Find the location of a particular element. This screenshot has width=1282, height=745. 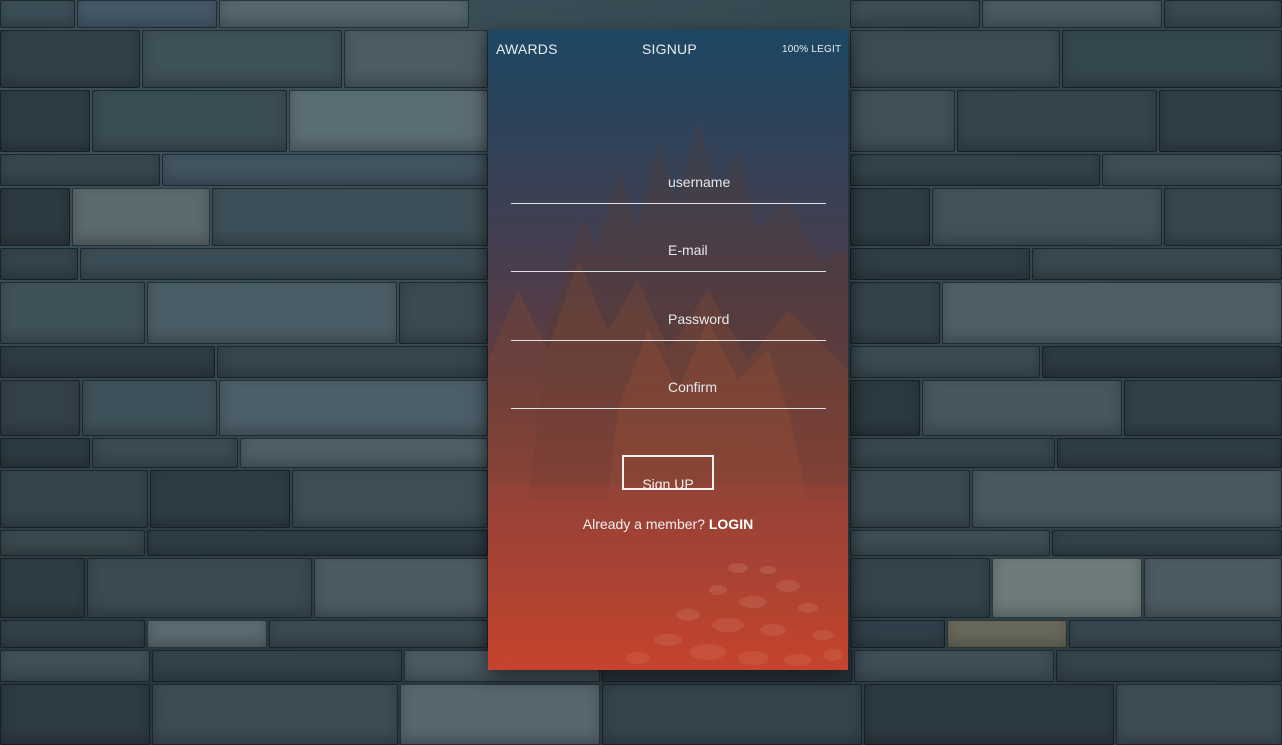

username-field-container is located at coordinates (668, 183).